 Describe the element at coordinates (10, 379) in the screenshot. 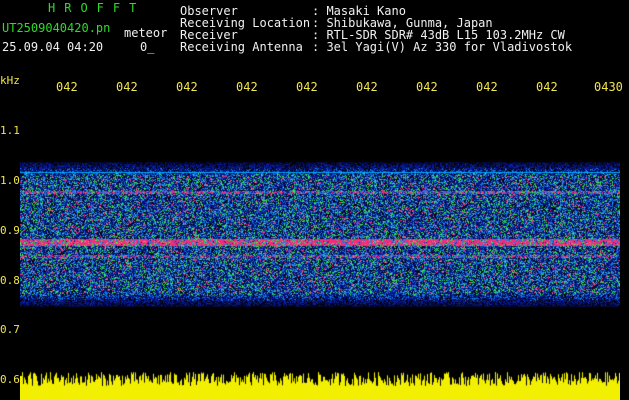

I see `y-tick: 0.6` at that location.